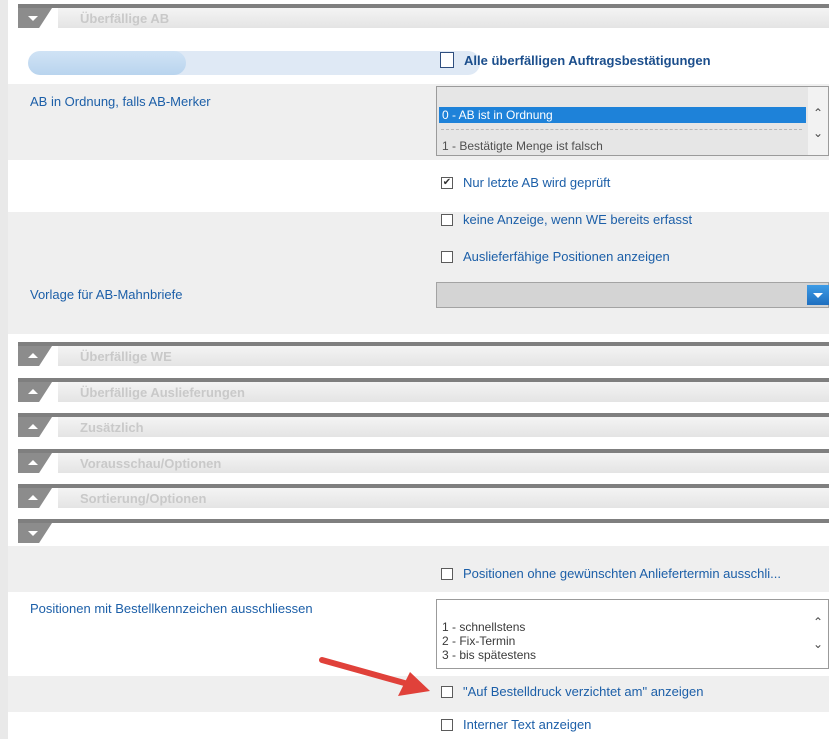 The height and width of the screenshot is (739, 829). Describe the element at coordinates (112, 427) in the screenshot. I see `section-title: Zusätzlich` at that location.